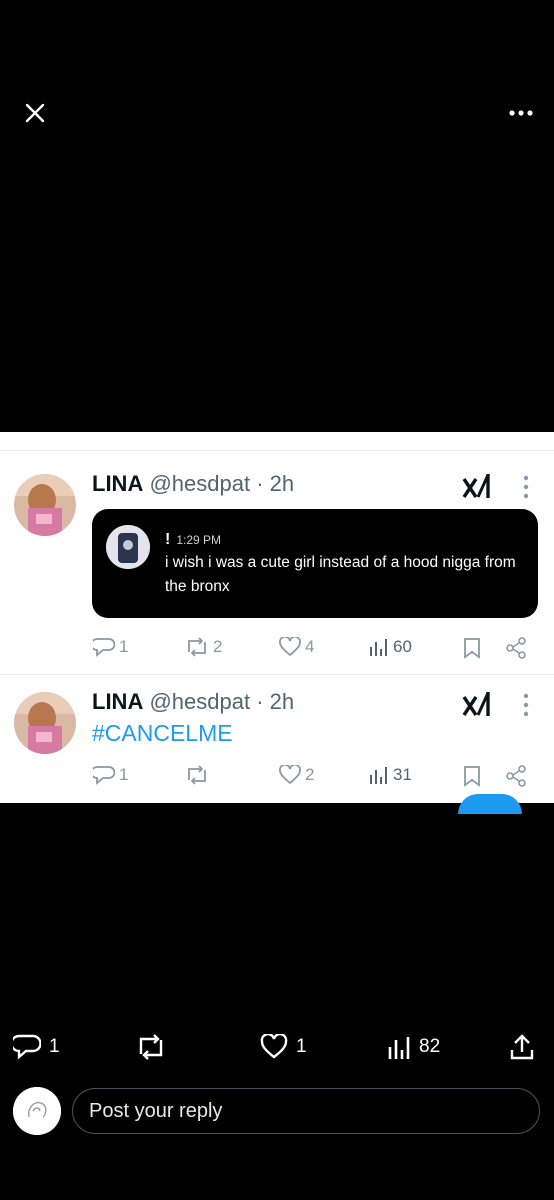 The image size is (554, 1200). I want to click on views-action: 31, so click(390, 775).